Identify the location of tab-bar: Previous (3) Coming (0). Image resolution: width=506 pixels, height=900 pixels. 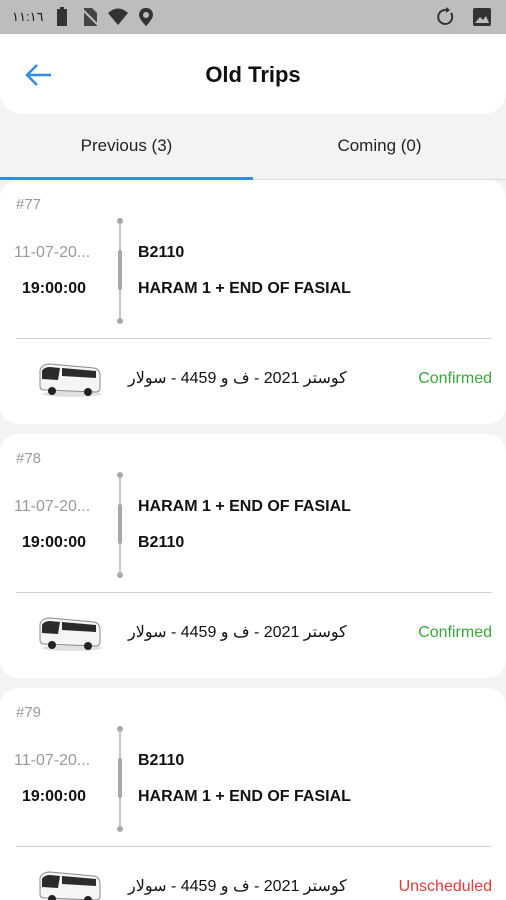
(253, 151).